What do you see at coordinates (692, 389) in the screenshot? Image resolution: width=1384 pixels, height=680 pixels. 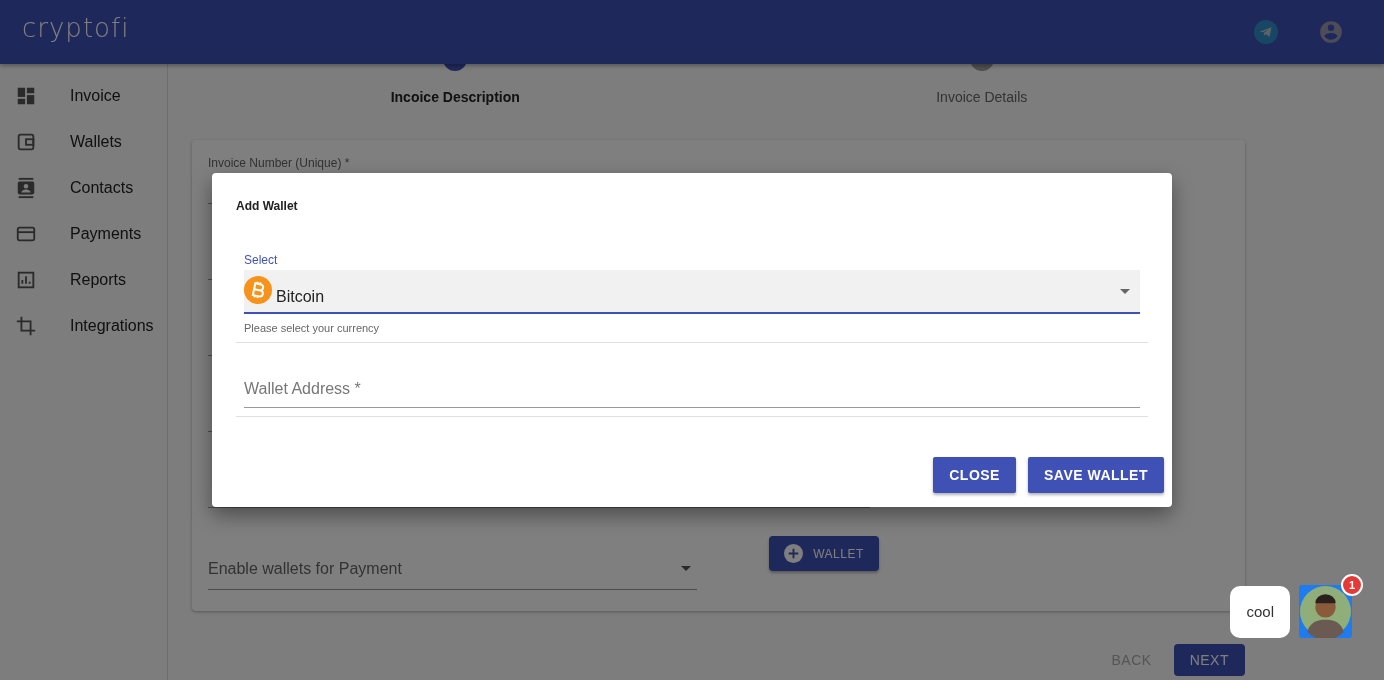 I see `wallet-address-field: Wallet Address *` at bounding box center [692, 389].